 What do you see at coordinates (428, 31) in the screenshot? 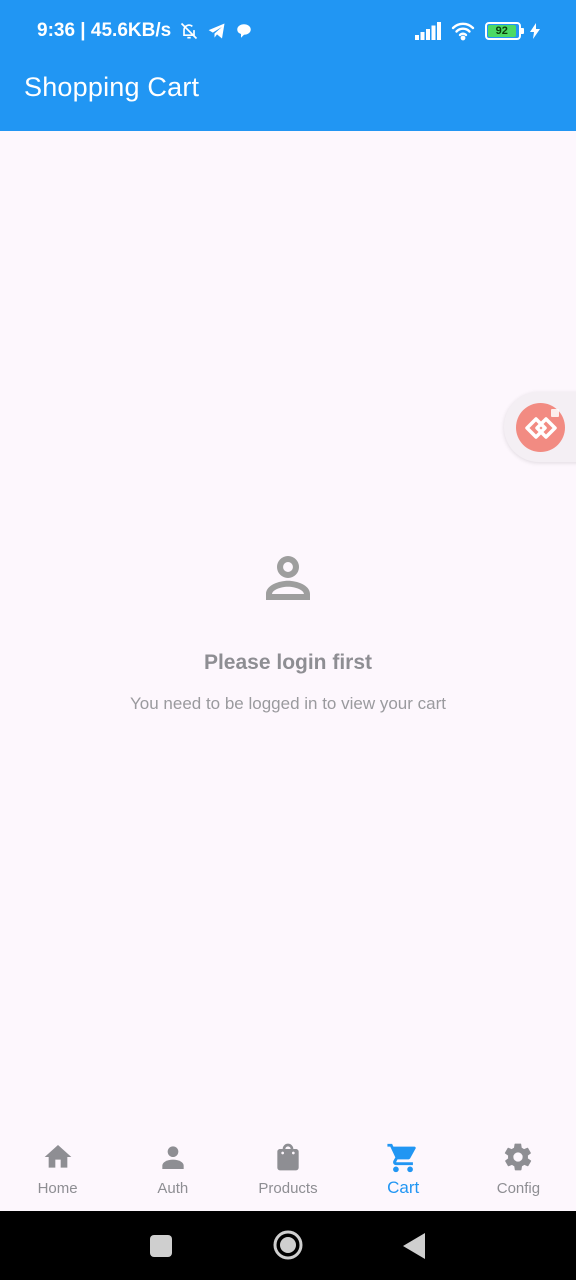
I see `signal-icon` at bounding box center [428, 31].